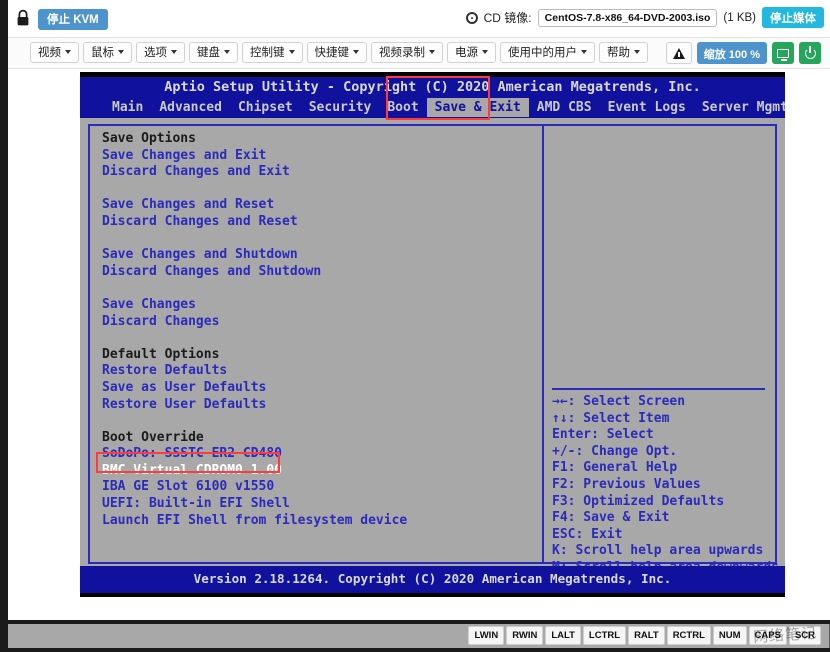  I want to click on bios-menu-option: Restore User Defaults, so click(318, 405).